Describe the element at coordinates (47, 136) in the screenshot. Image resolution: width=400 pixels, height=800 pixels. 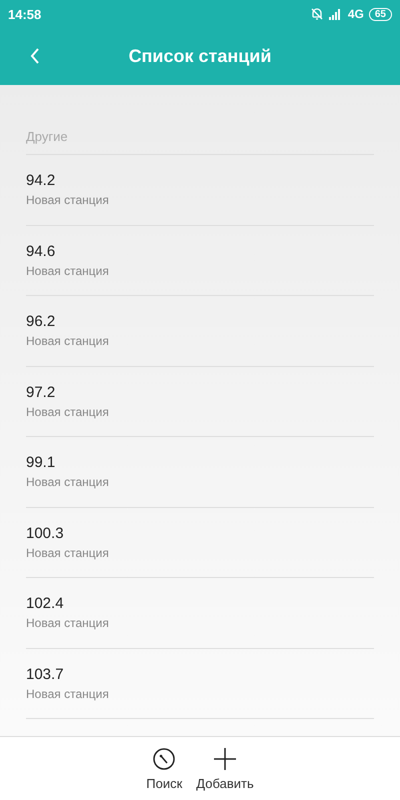
I see `section-title: Другие` at that location.